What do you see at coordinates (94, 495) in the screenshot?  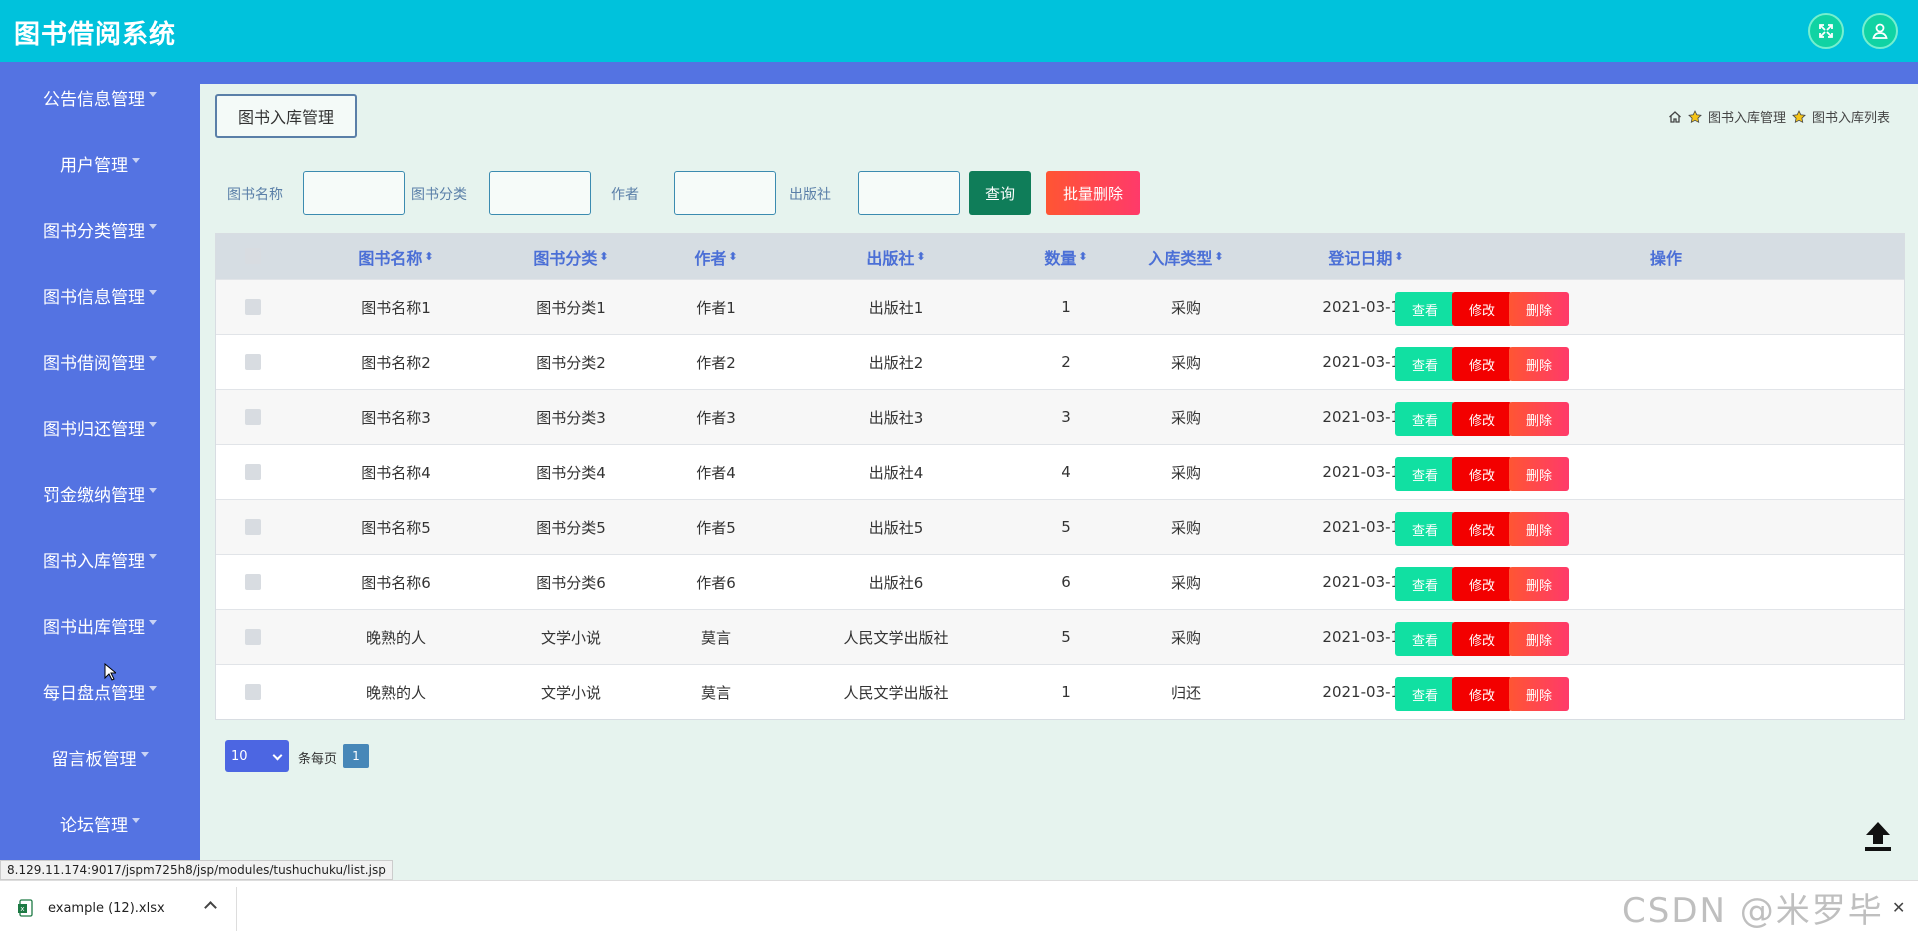 I see `sidebar-item-label: 罚金缴纳管理` at bounding box center [94, 495].